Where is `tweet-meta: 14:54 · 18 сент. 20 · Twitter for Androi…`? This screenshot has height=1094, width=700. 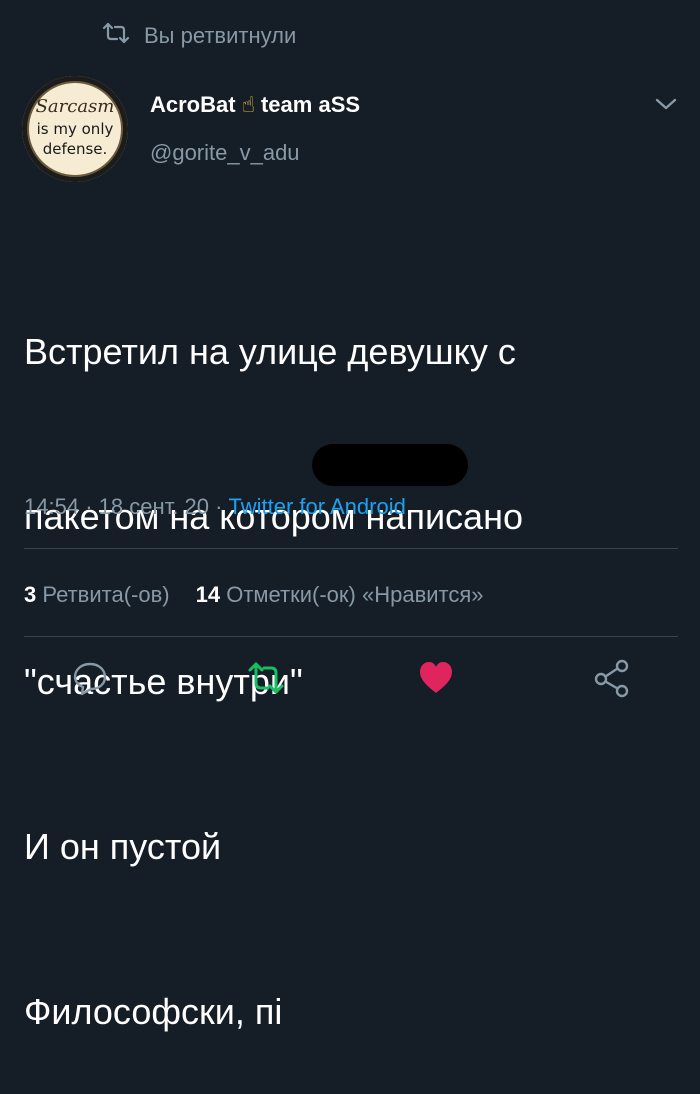 tweet-meta: 14:54 · 18 сент. 20 · Twitter for Androi… is located at coordinates (215, 507).